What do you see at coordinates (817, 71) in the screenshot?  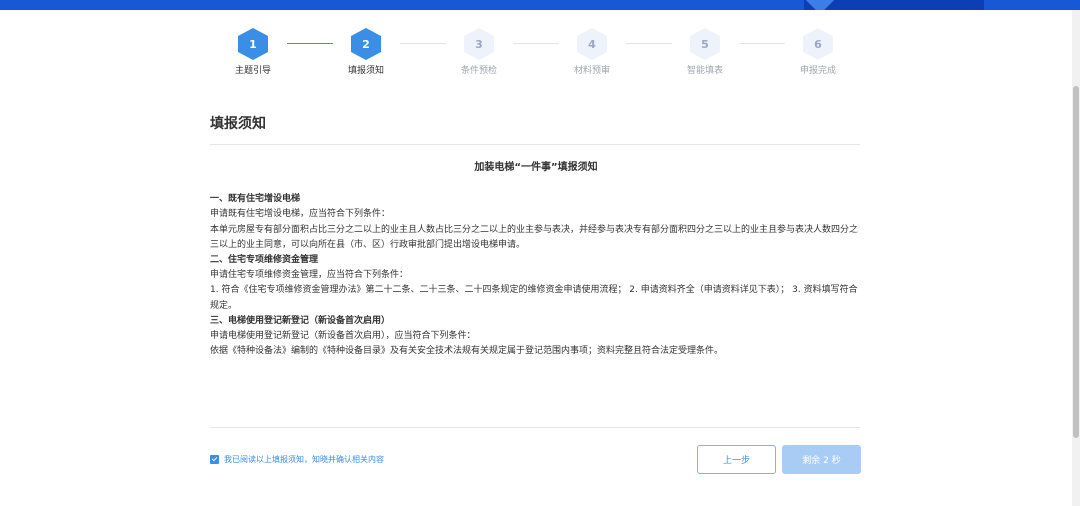 I see `step-label: 申报完成` at bounding box center [817, 71].